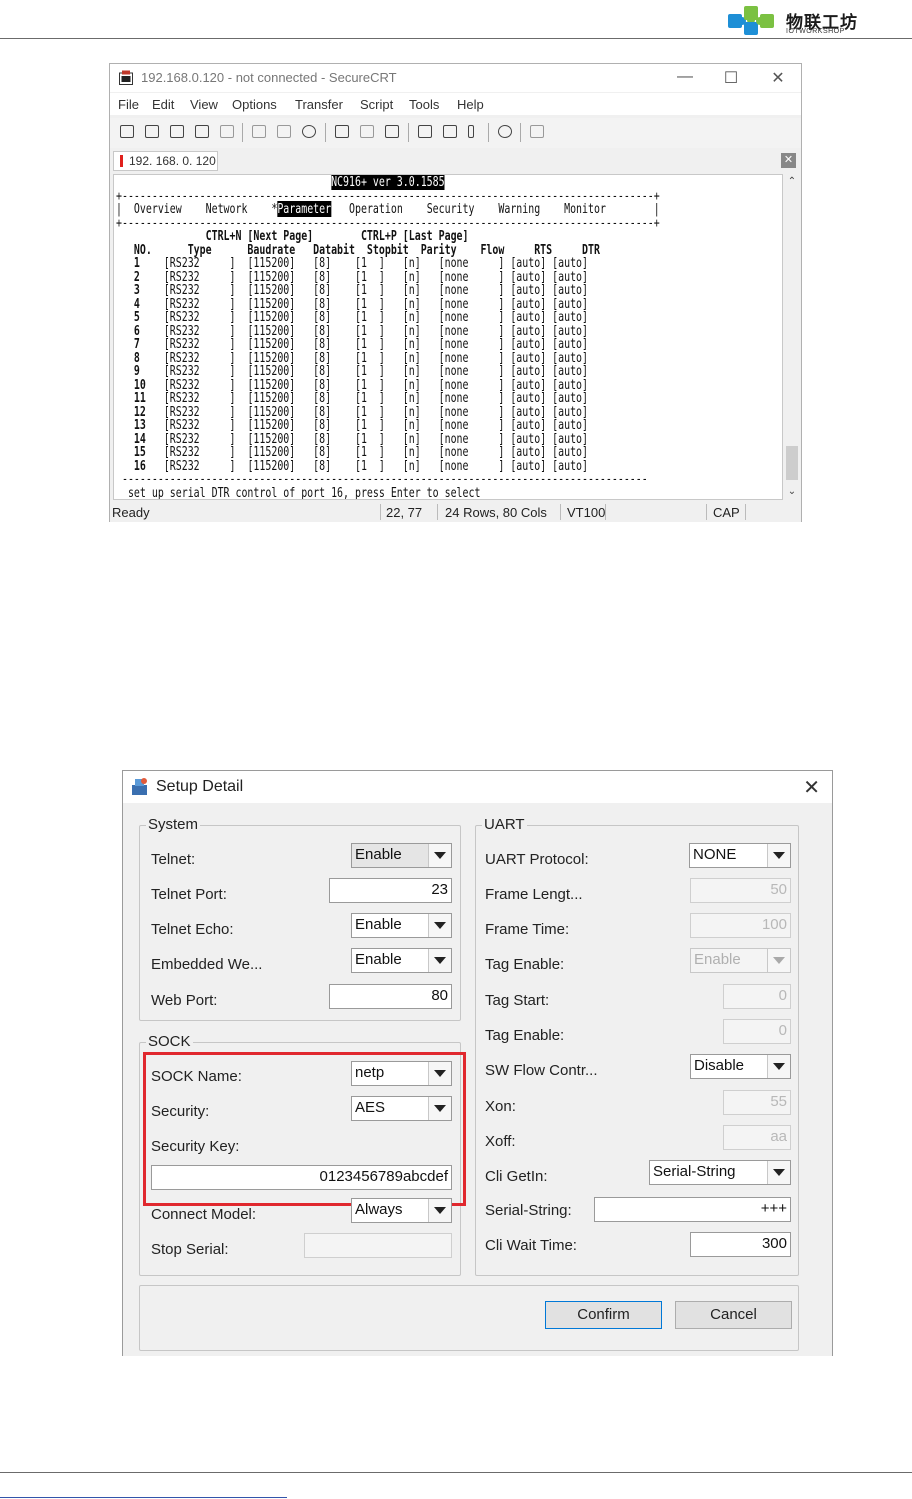 The image size is (912, 1499). What do you see at coordinates (139, 786) in the screenshot?
I see `setup-app-icon` at bounding box center [139, 786].